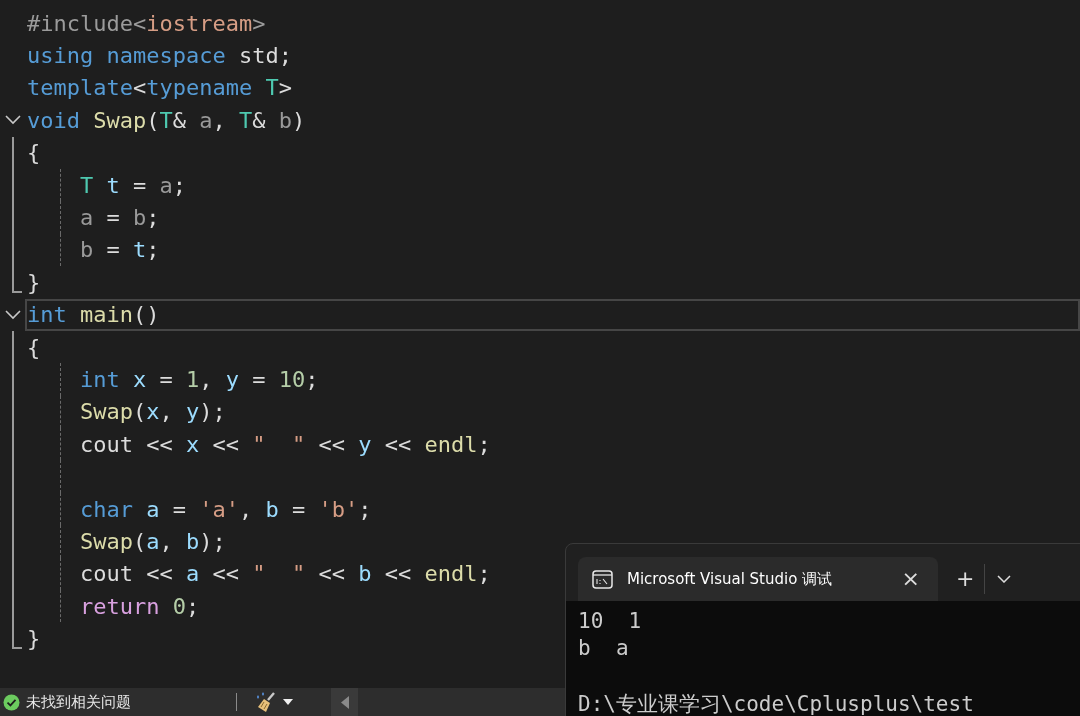  What do you see at coordinates (79, 702) in the screenshot?
I see `status-message: 未找到相关问题` at bounding box center [79, 702].